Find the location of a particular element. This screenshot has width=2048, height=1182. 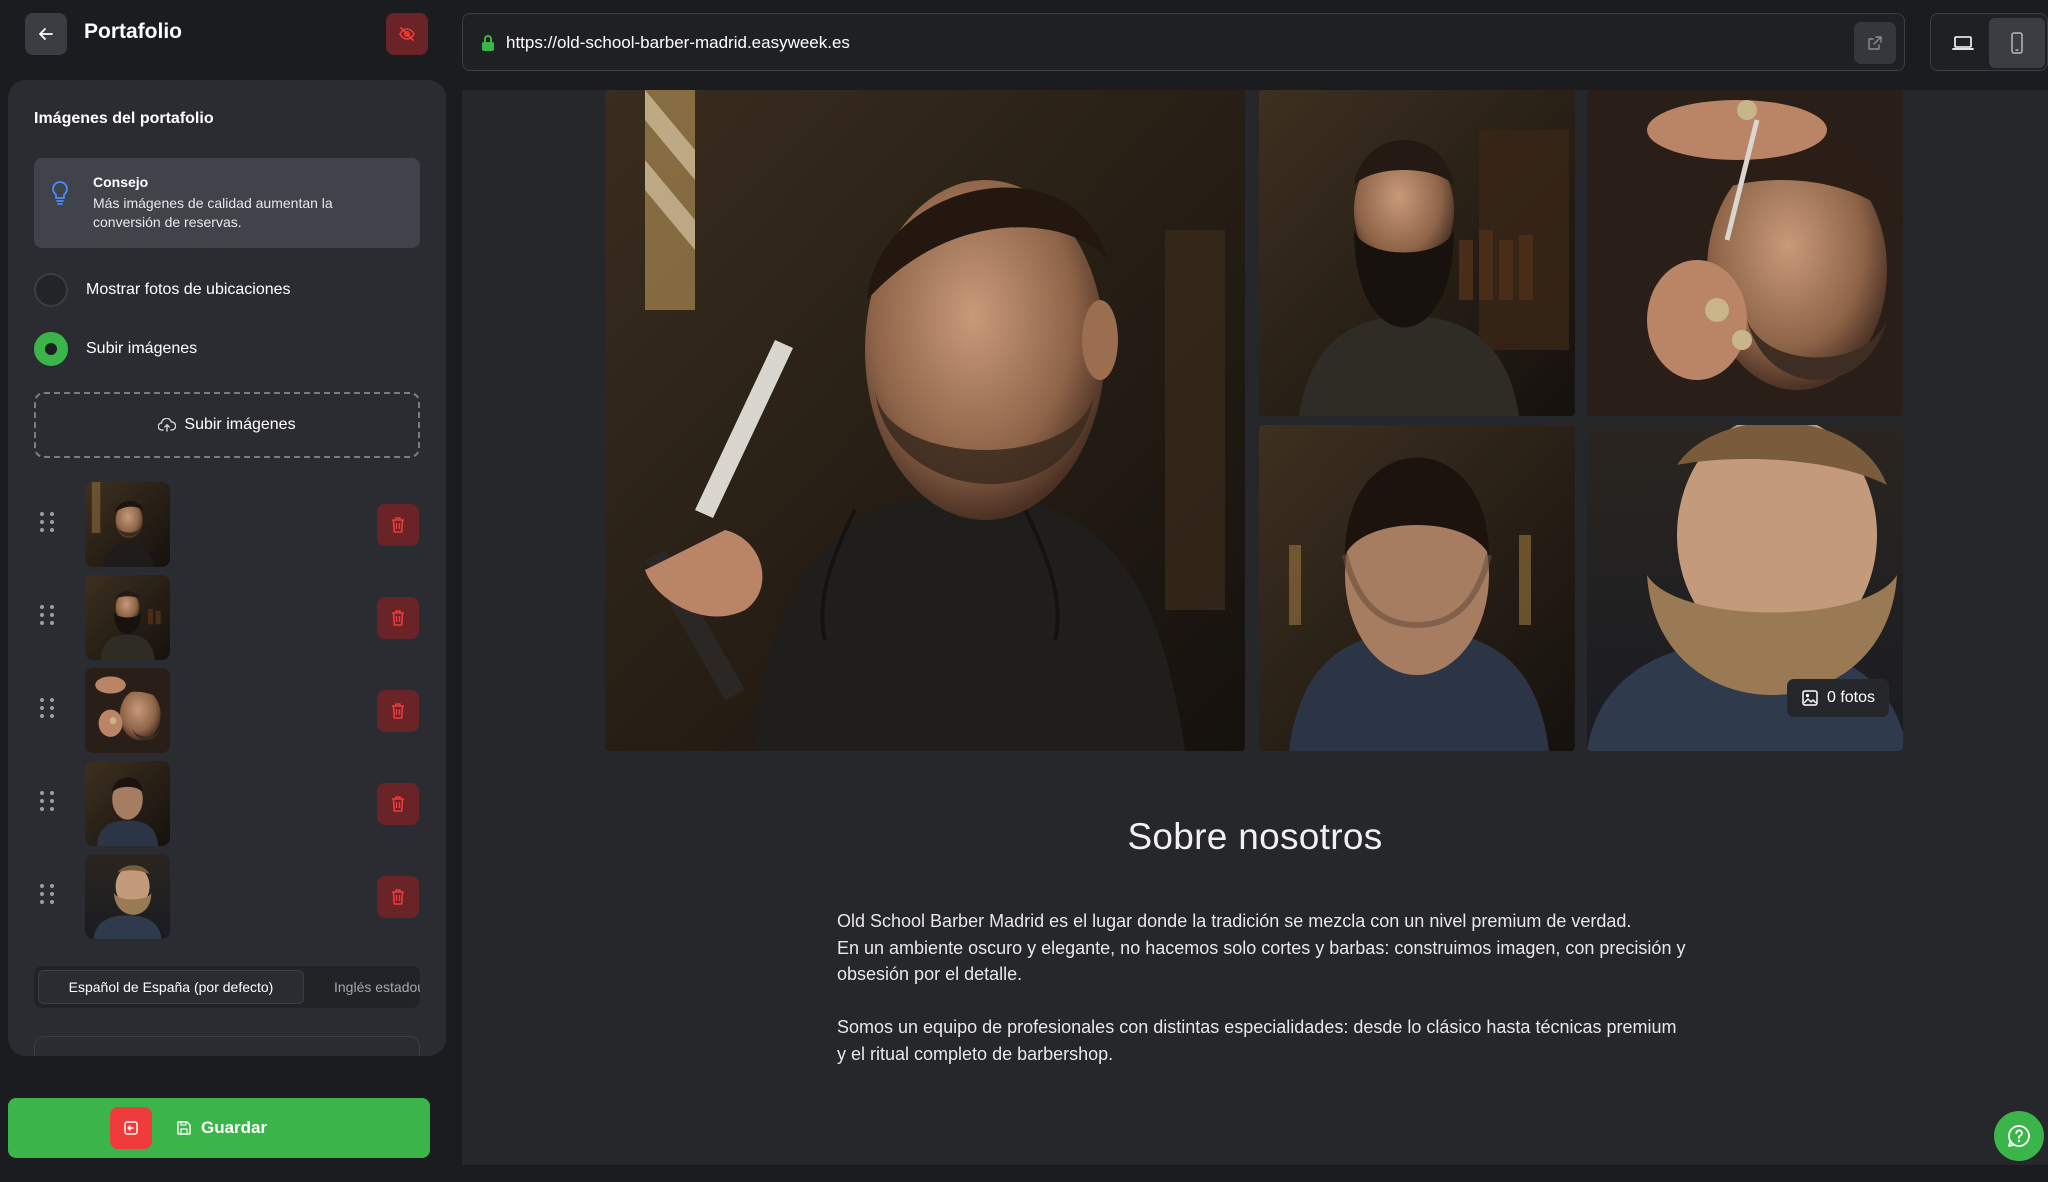

smartphone-icon is located at coordinates (2017, 43).